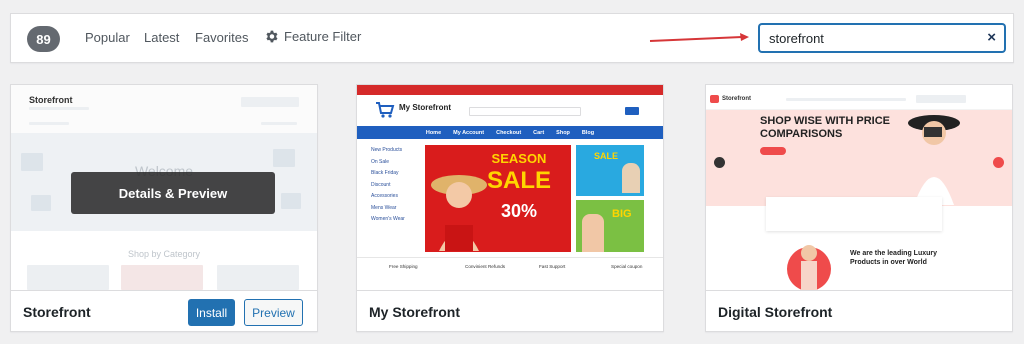 Image resolution: width=1024 pixels, height=344 pixels. I want to click on promo-banner: BIG, so click(610, 226).